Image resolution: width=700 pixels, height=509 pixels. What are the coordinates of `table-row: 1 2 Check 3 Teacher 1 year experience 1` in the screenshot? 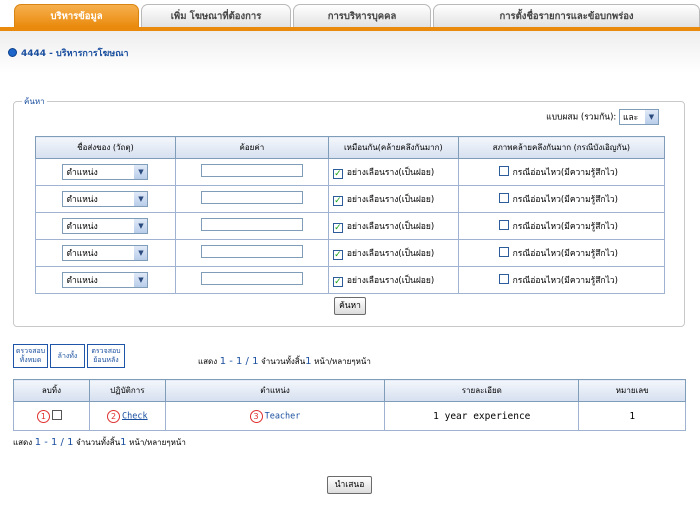 It's located at (349, 416).